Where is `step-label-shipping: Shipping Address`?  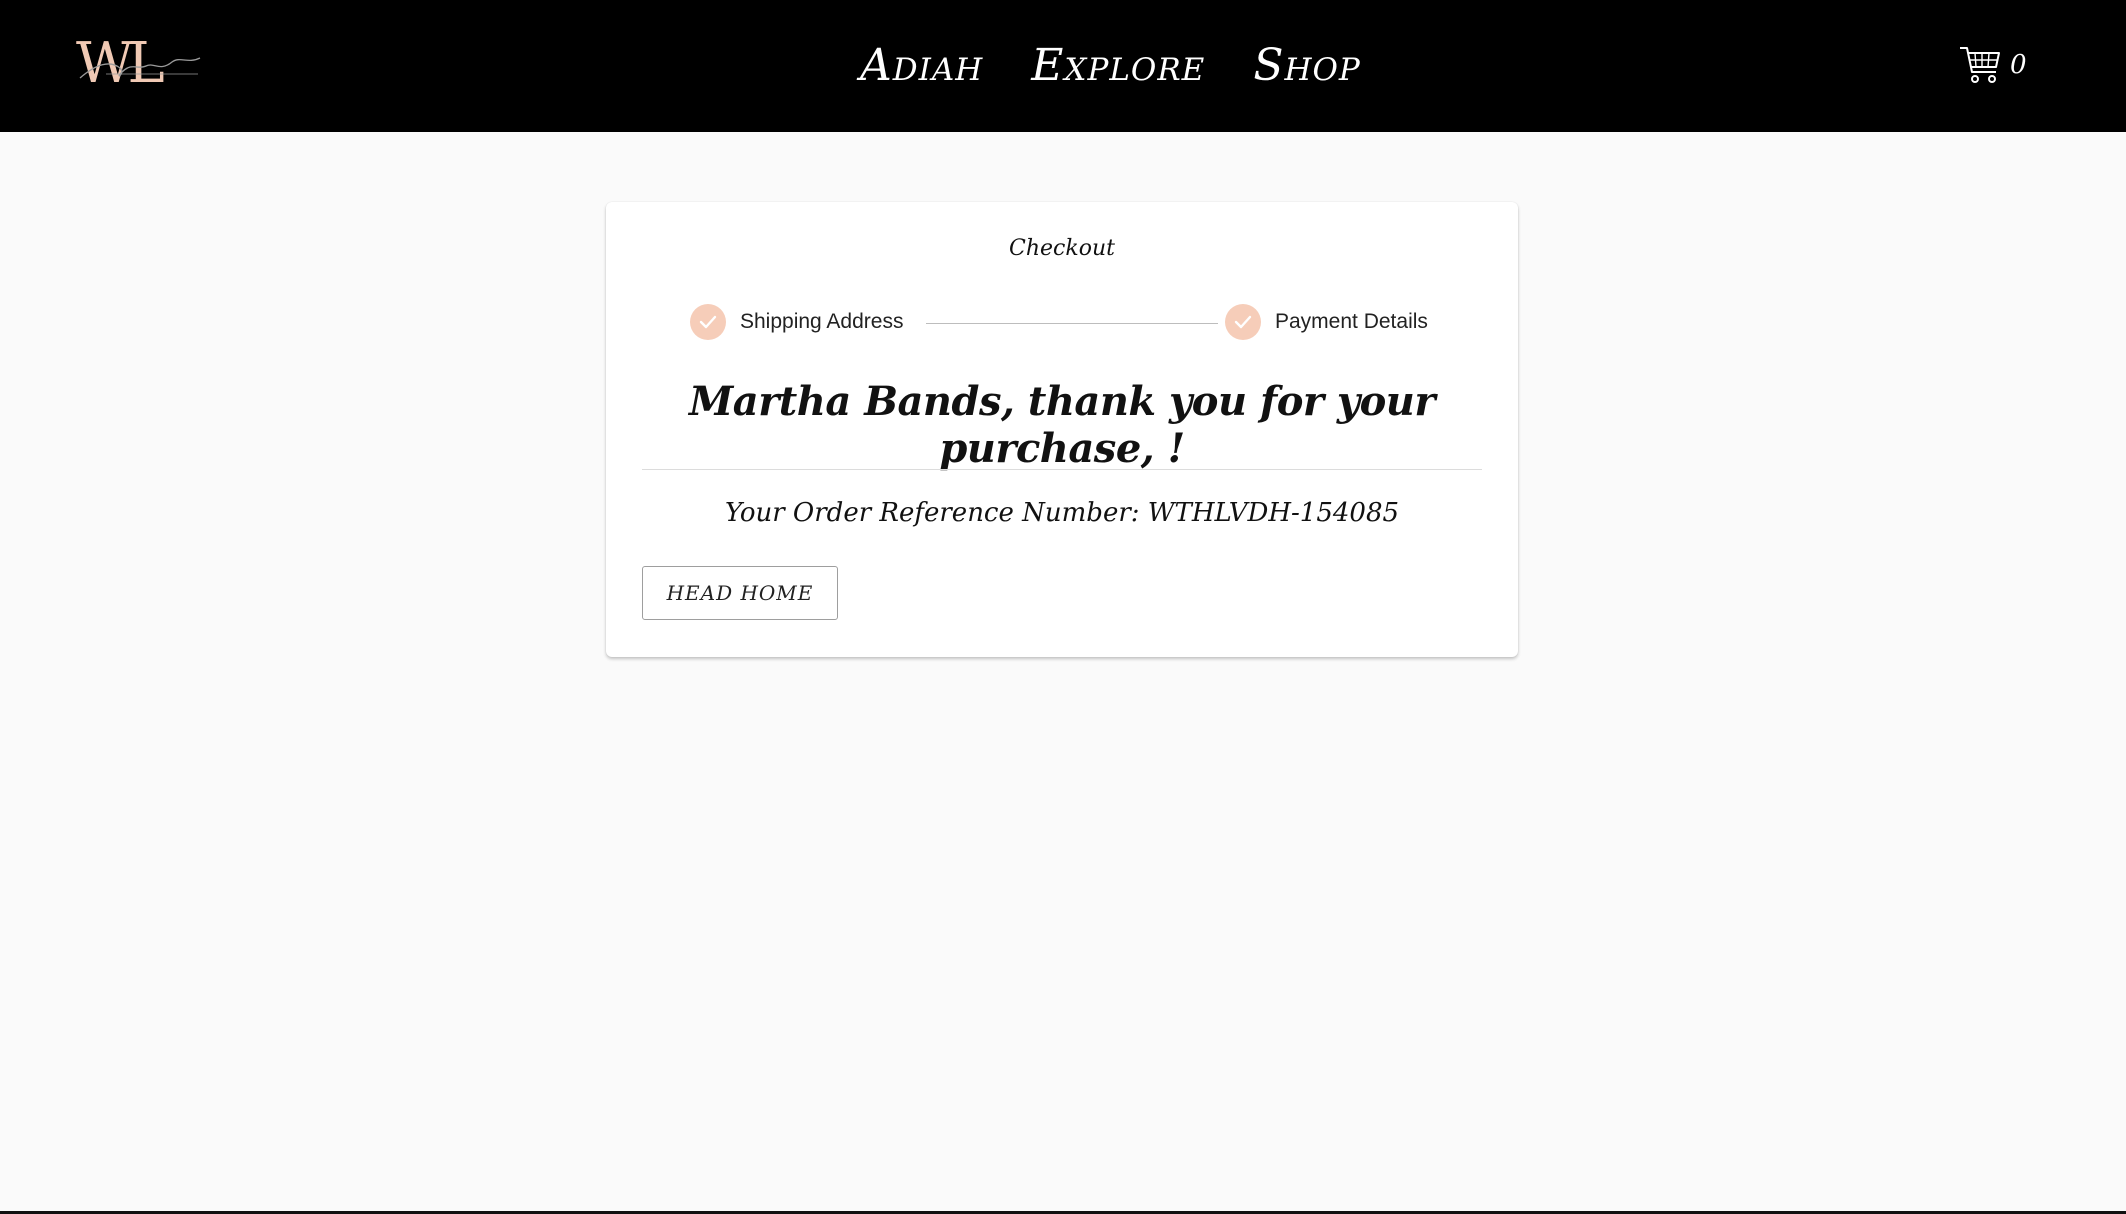
step-label-shipping: Shipping Address is located at coordinates (822, 321).